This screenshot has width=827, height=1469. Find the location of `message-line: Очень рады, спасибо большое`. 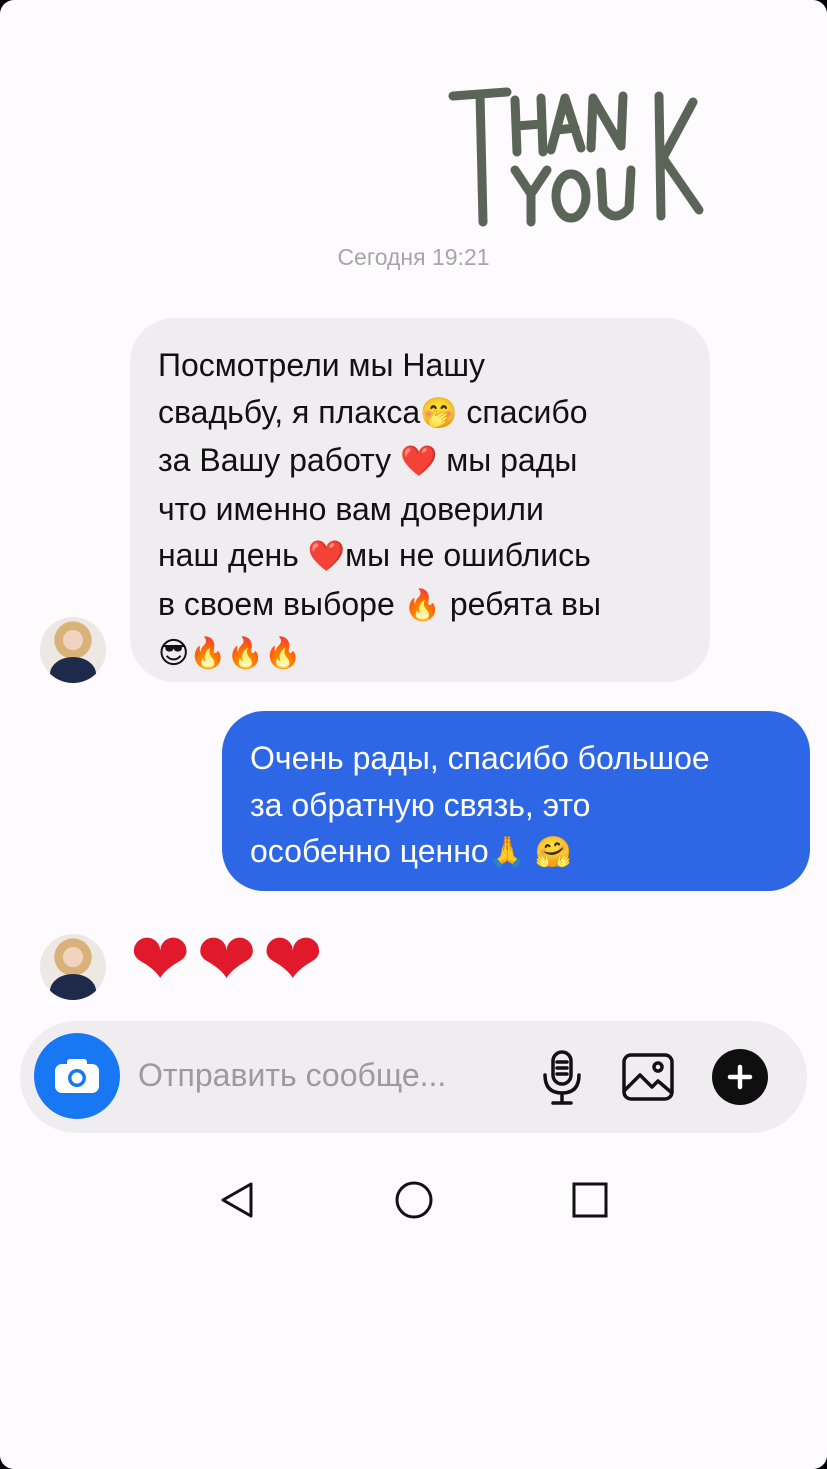

message-line: Очень рады, спасибо большое is located at coordinates (480, 758).